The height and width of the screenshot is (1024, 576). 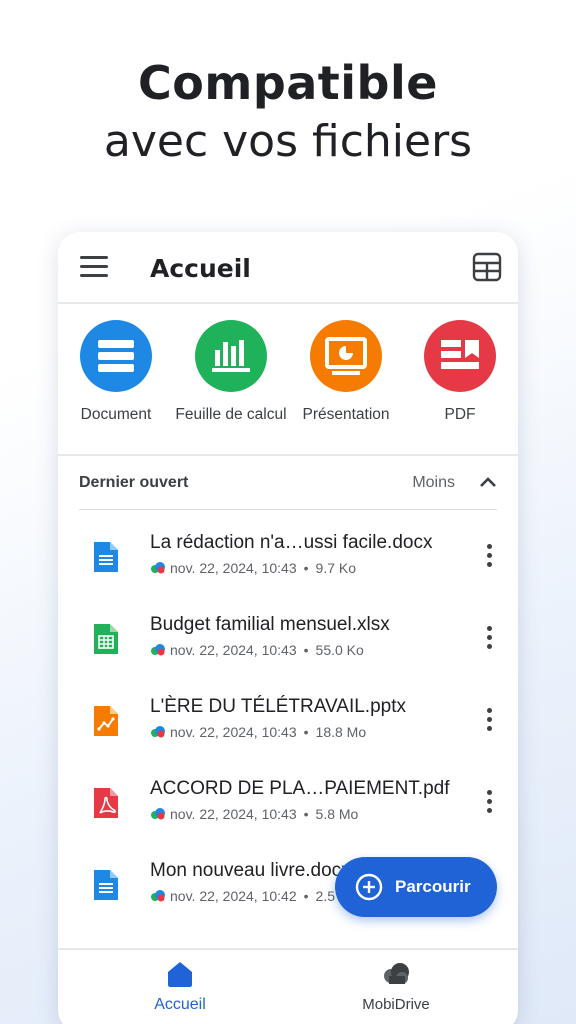 I want to click on category-presentation: Présentation, so click(x=346, y=372).